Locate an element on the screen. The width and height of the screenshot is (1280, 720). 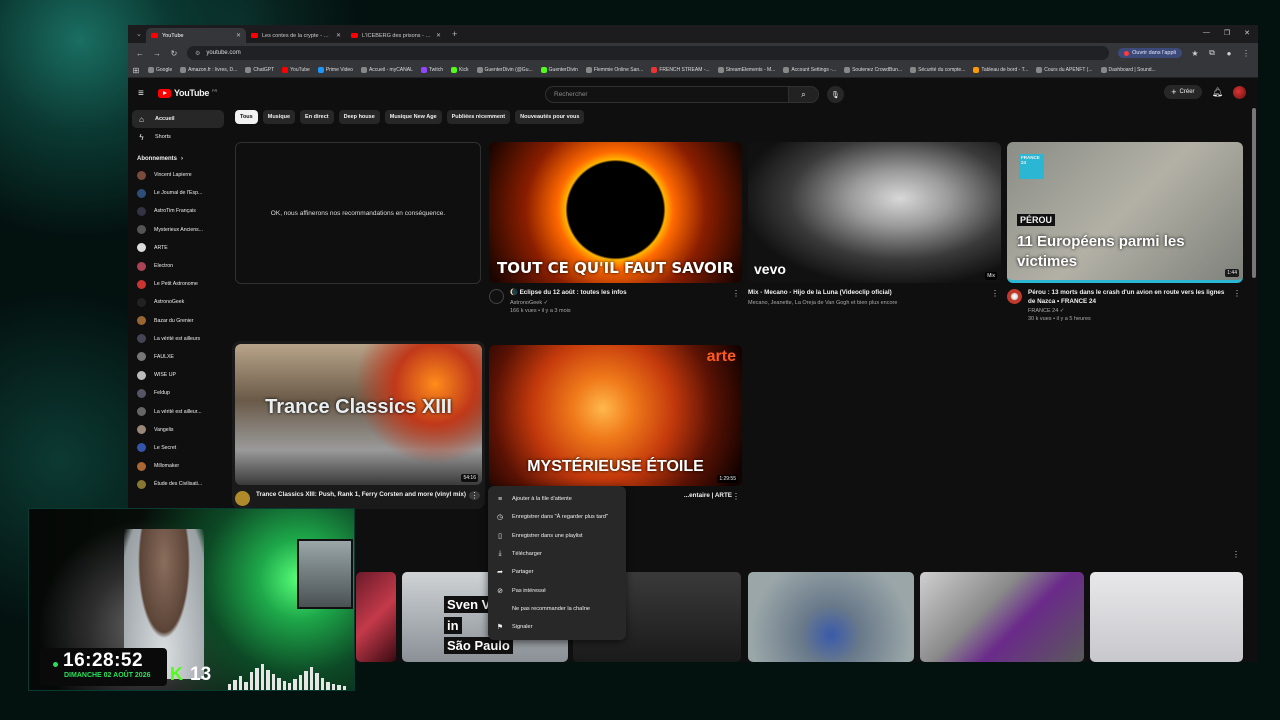
sidebar-subscription-item: Bazar du Grenier is located at coordinates (178, 321).